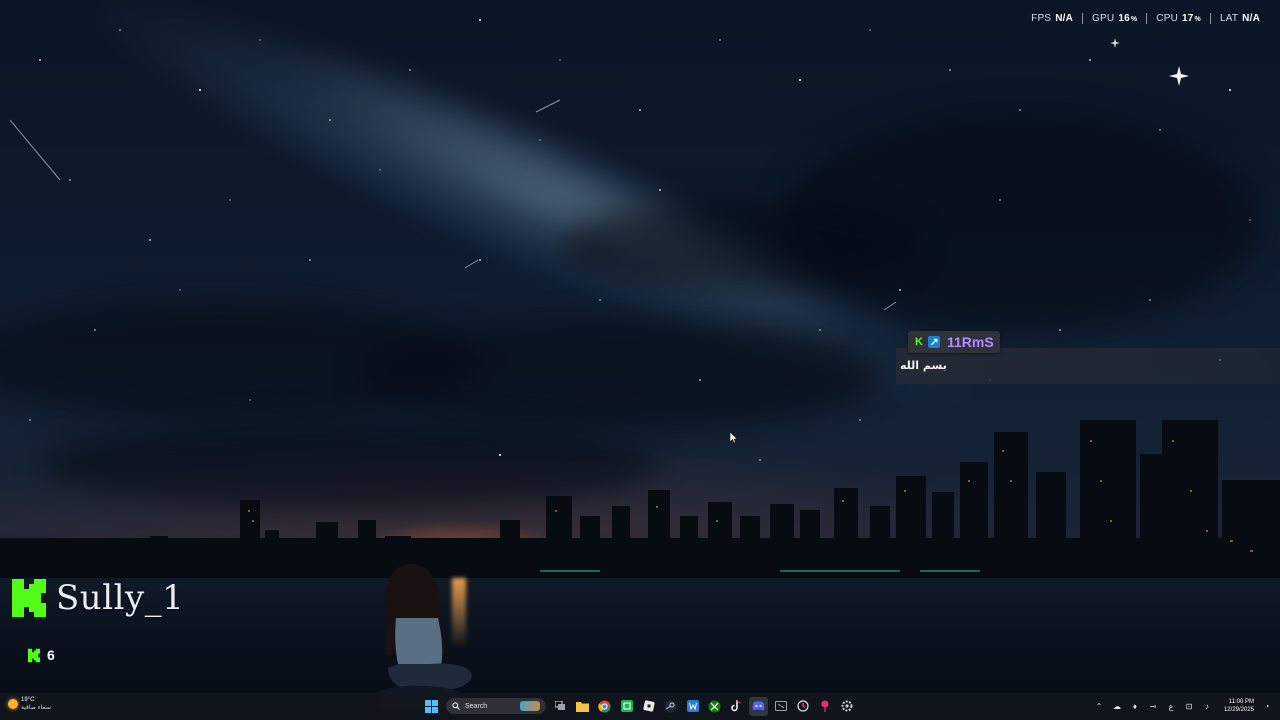 The width and height of the screenshot is (1280, 720). I want to click on microphone-icon: ♦, so click(1135, 706).